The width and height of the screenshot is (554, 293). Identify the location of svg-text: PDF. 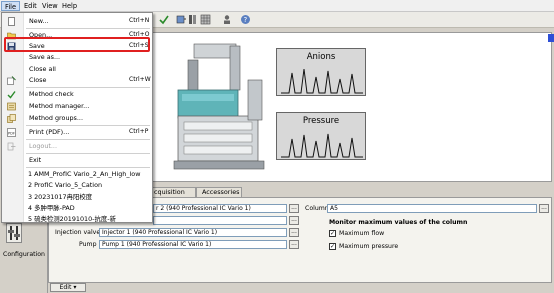
(11, 134).